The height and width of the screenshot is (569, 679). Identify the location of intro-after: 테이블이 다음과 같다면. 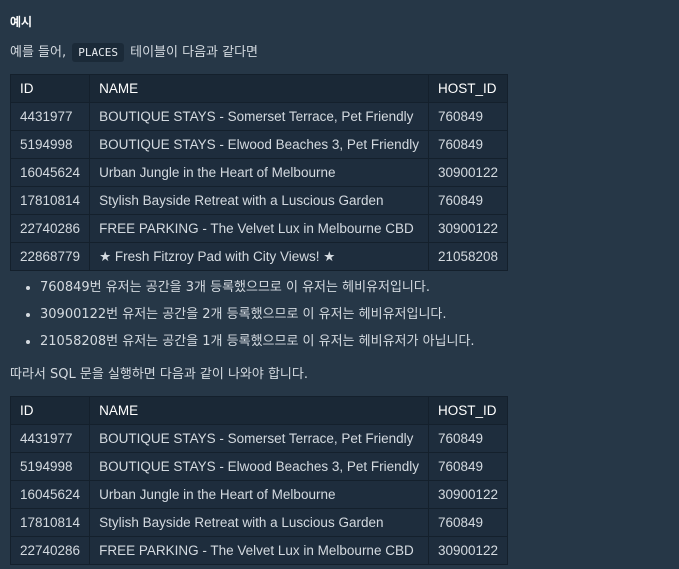
(194, 52).